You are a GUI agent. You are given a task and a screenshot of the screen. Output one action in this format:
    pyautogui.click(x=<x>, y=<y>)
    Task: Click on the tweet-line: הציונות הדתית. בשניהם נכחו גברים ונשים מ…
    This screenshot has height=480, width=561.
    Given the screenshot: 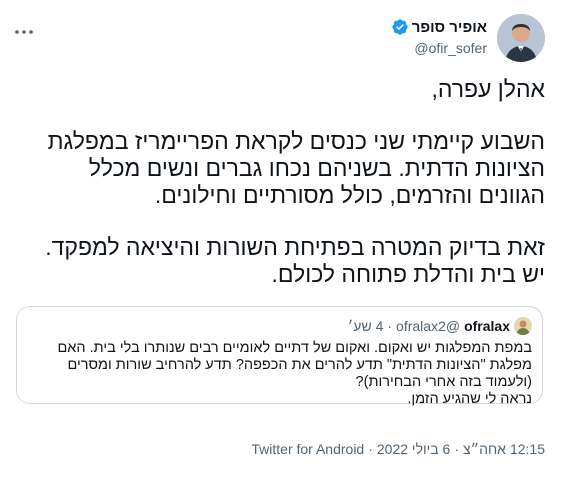 What is the action you would take?
    pyautogui.click(x=316, y=168)
    